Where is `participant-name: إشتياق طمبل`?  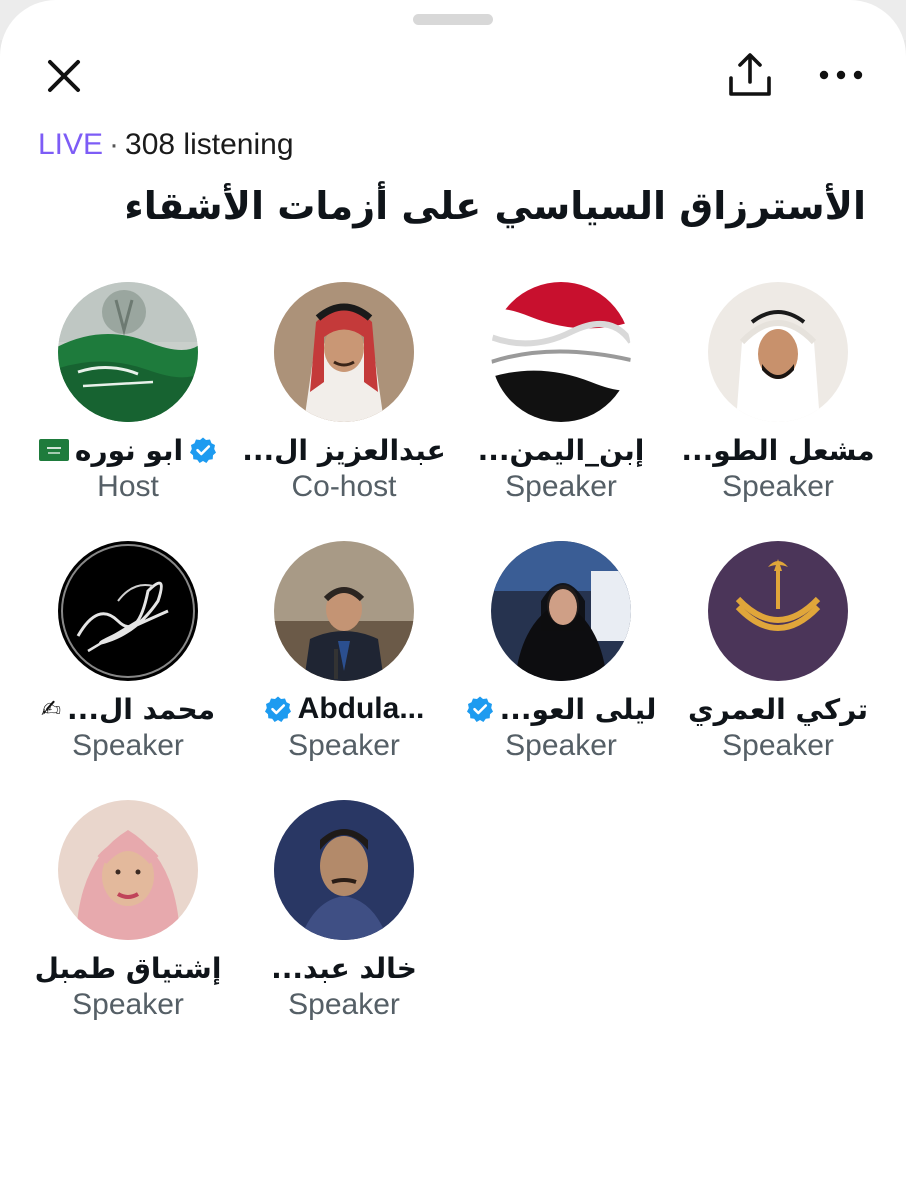
participant-name: إشتياق طمبل is located at coordinates (128, 968).